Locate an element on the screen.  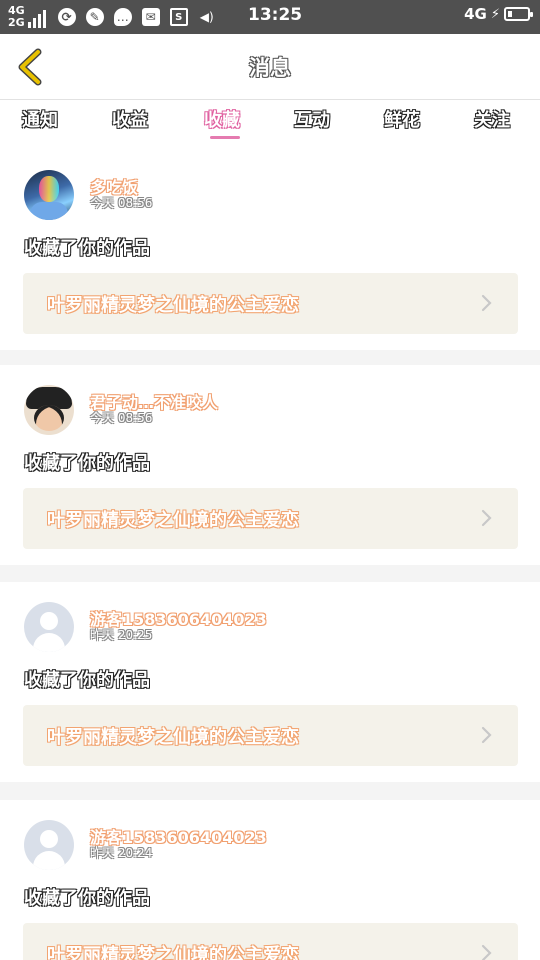
page-title: 消息 is located at coordinates (270, 68).